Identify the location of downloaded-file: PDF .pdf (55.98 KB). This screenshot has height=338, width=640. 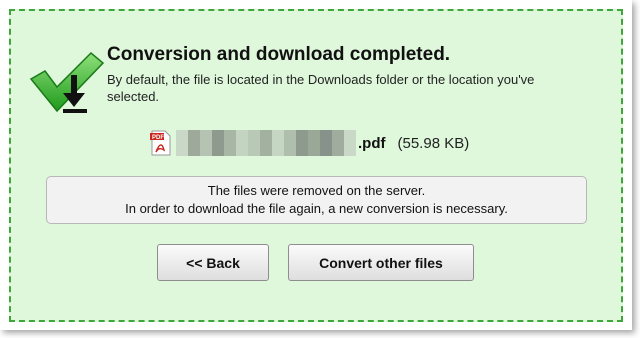
(309, 143).